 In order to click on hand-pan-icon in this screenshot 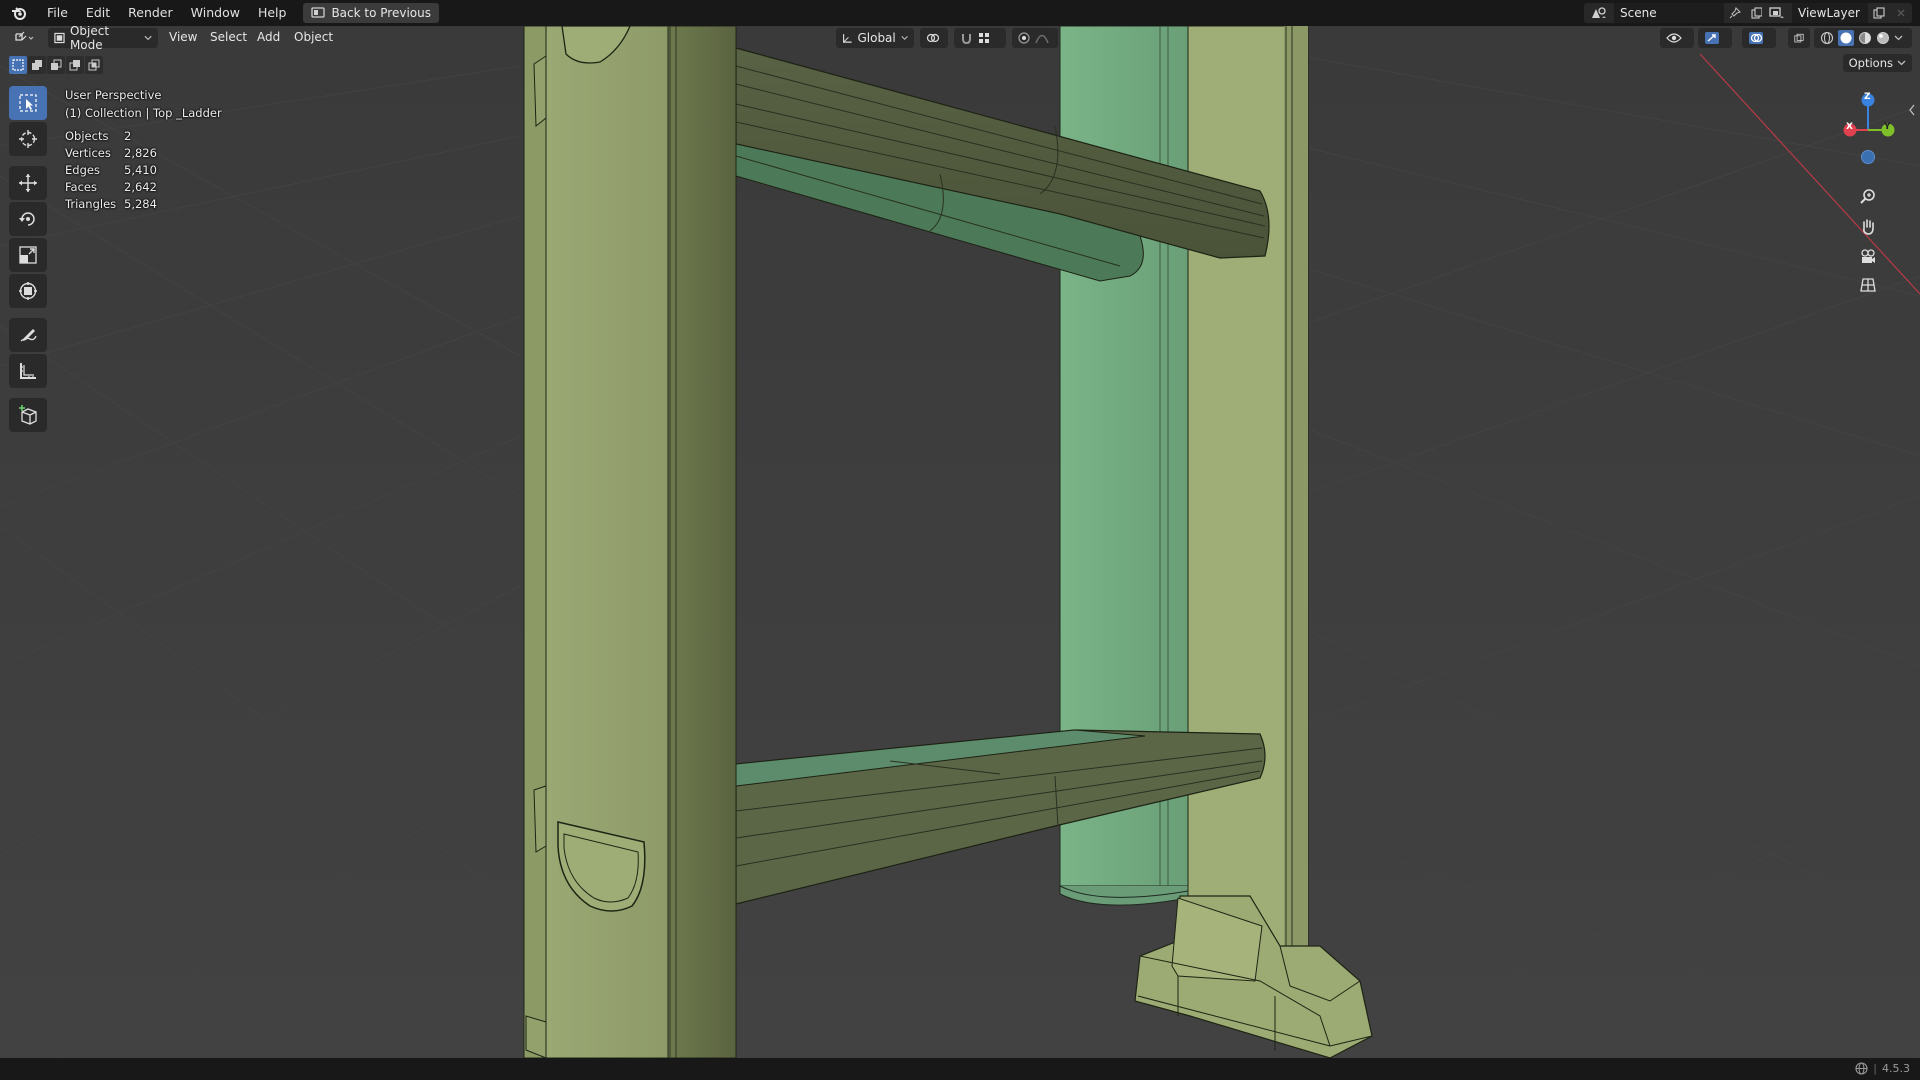, I will do `click(1868, 227)`.